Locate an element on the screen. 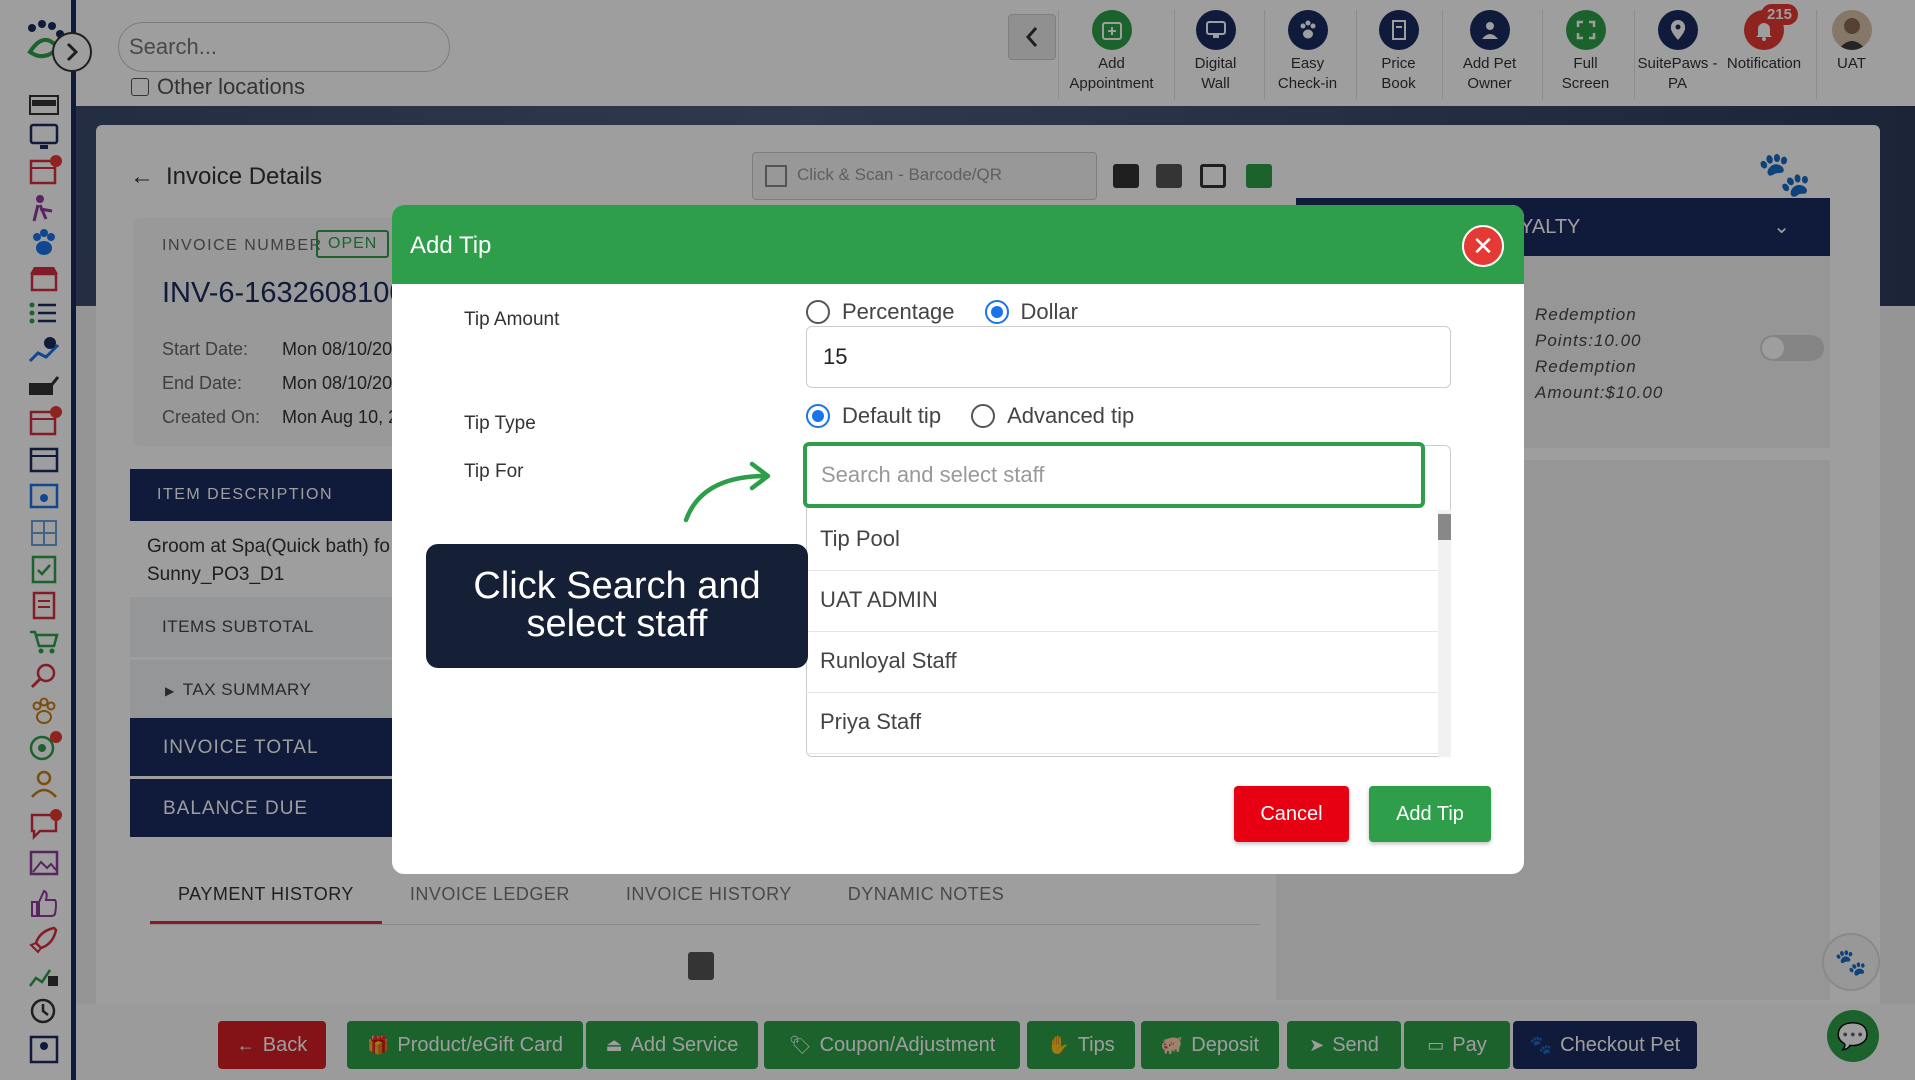 This screenshot has height=1080, width=1915. callout-line: select staff is located at coordinates (617, 624).